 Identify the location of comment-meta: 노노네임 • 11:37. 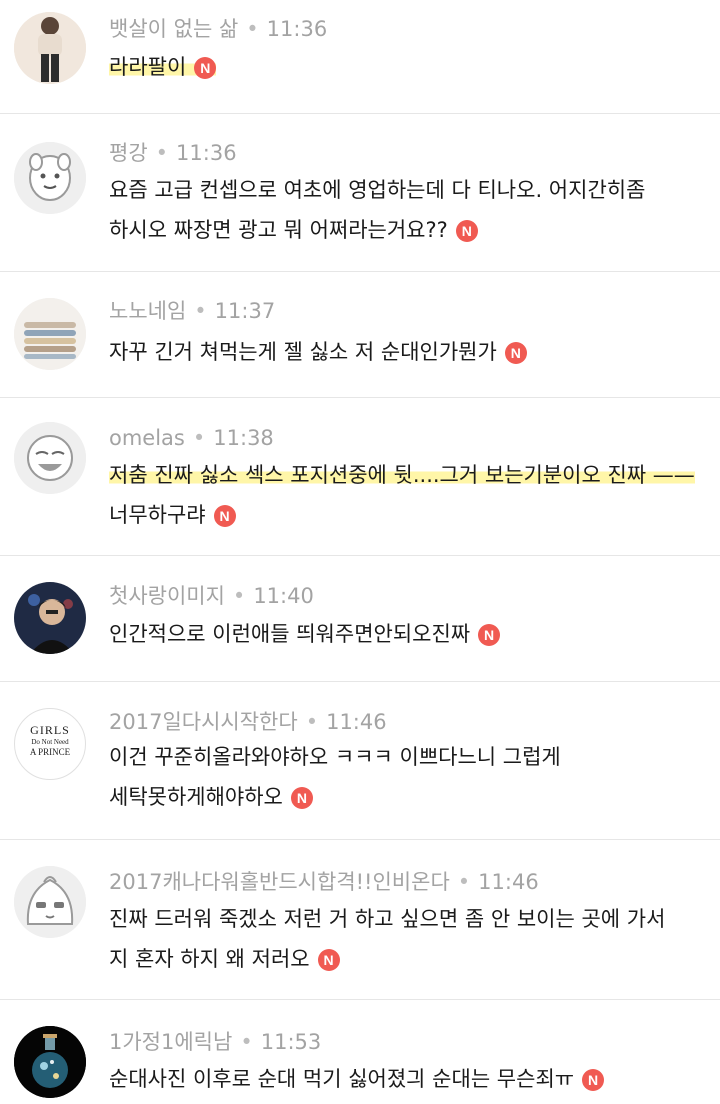
(192, 311).